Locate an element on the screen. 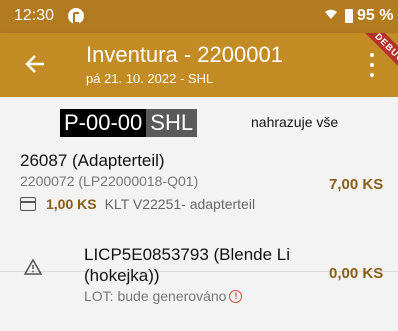  package-quantity: 1,00 KS is located at coordinates (71, 204).